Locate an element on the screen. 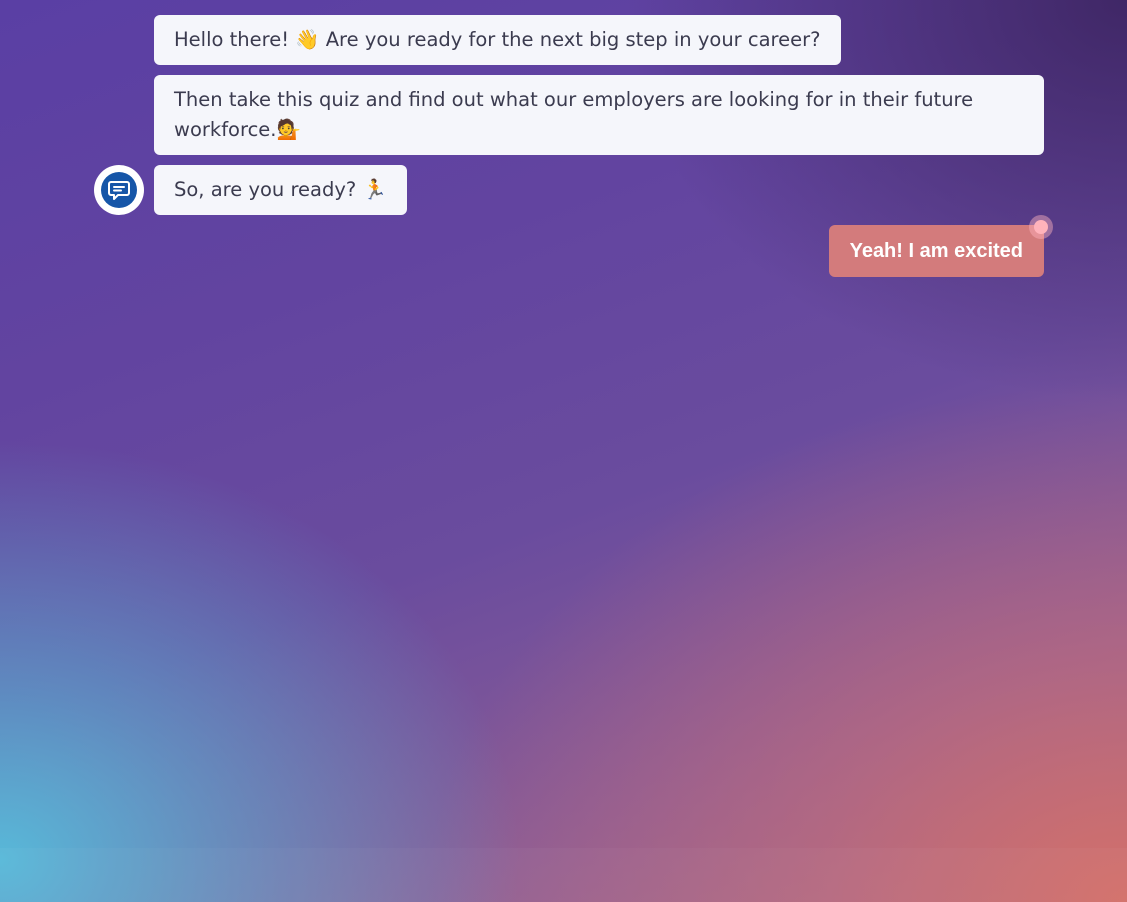 This screenshot has width=1127, height=902. pulse-indicator is located at coordinates (1041, 227).